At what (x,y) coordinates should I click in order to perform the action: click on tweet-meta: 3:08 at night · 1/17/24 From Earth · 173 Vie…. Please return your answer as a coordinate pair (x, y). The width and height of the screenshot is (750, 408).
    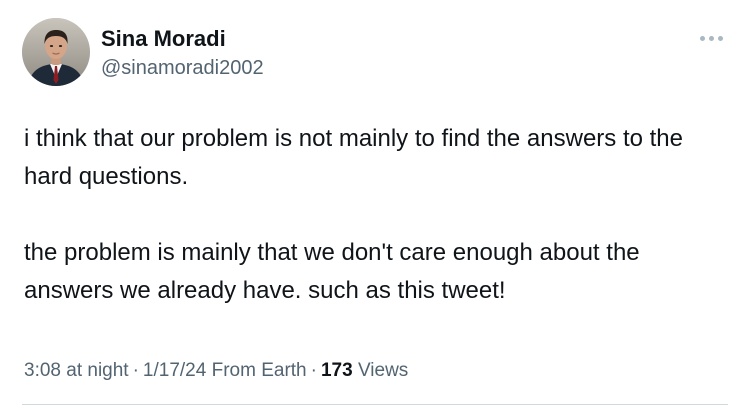
    Looking at the image, I should click on (216, 371).